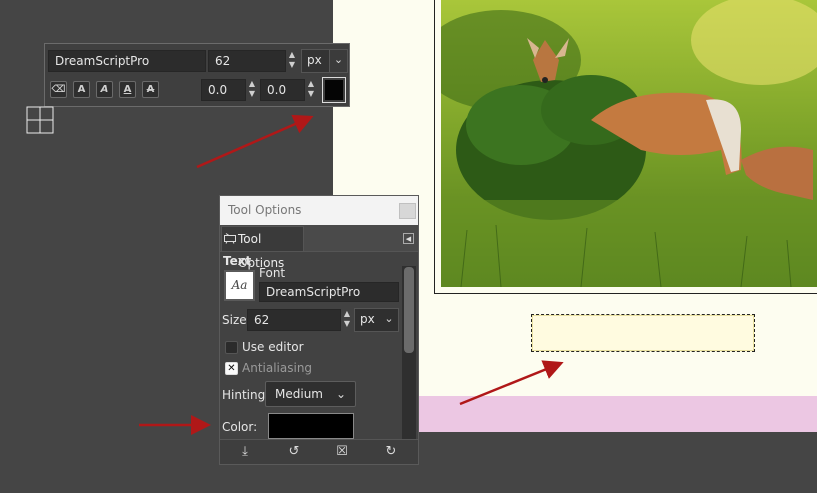  I want to click on text-color-button, so click(311, 426).